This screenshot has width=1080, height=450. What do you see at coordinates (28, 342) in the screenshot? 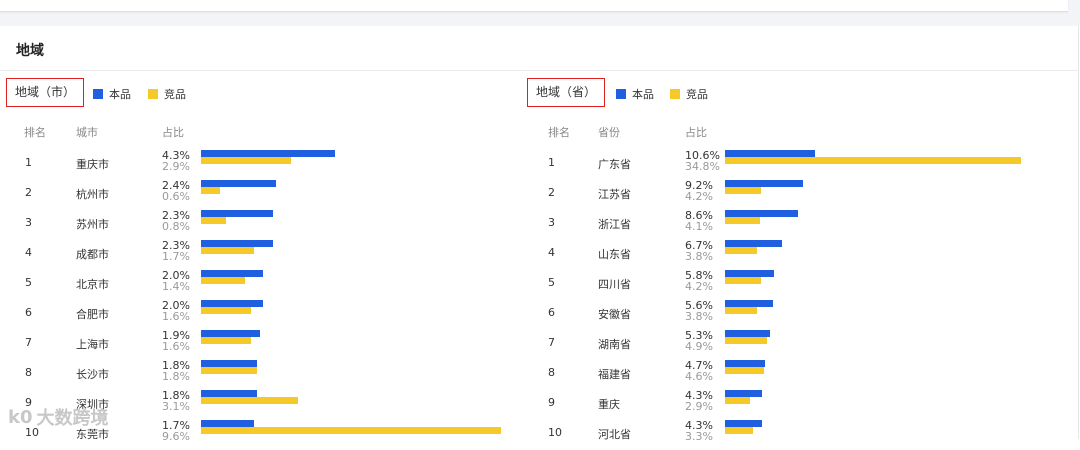
I see `rank-cell: 7` at bounding box center [28, 342].